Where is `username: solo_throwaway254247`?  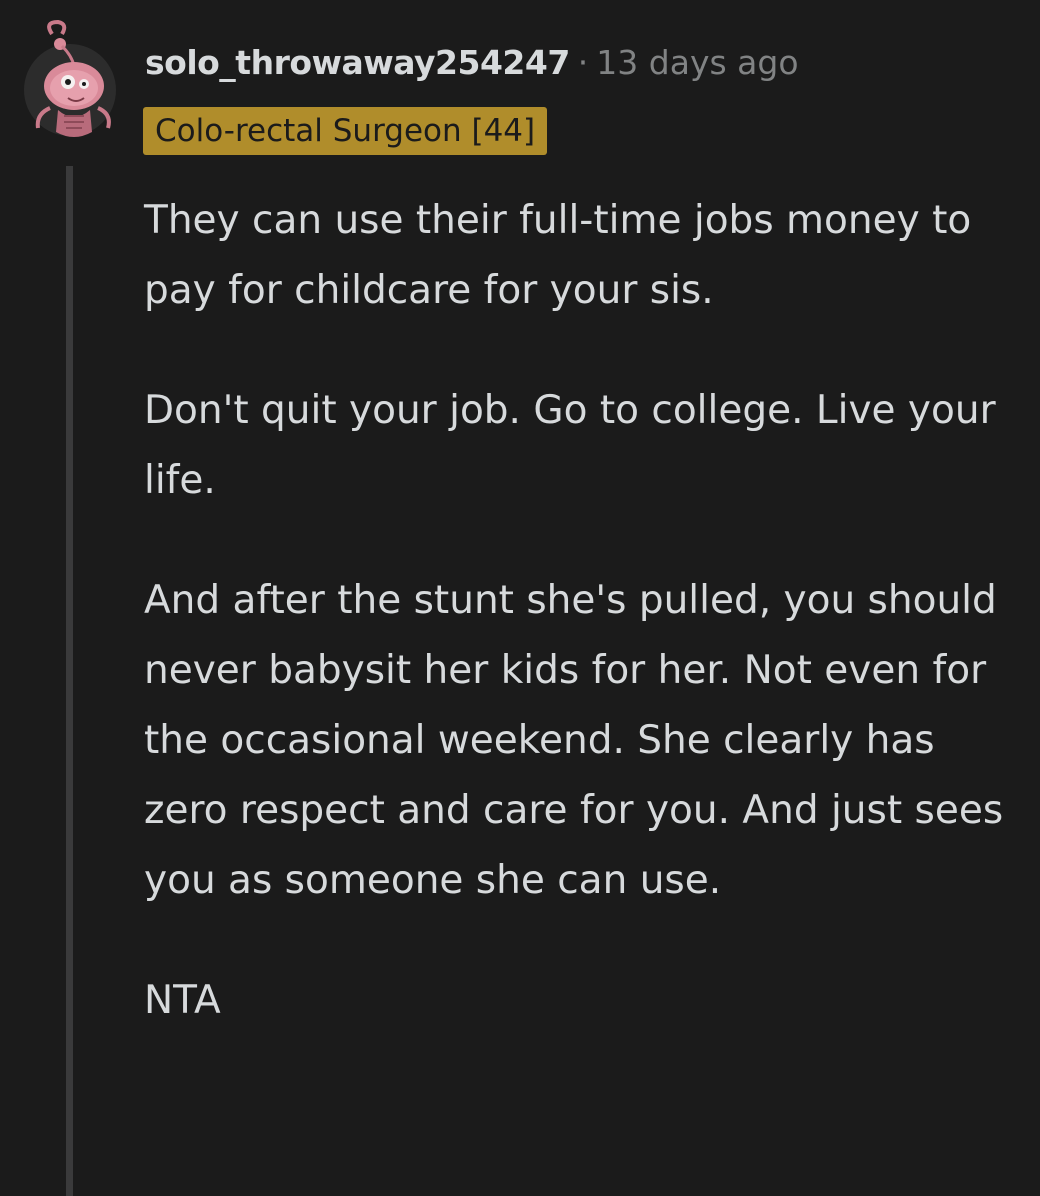
username: solo_throwaway254247 is located at coordinates (357, 62).